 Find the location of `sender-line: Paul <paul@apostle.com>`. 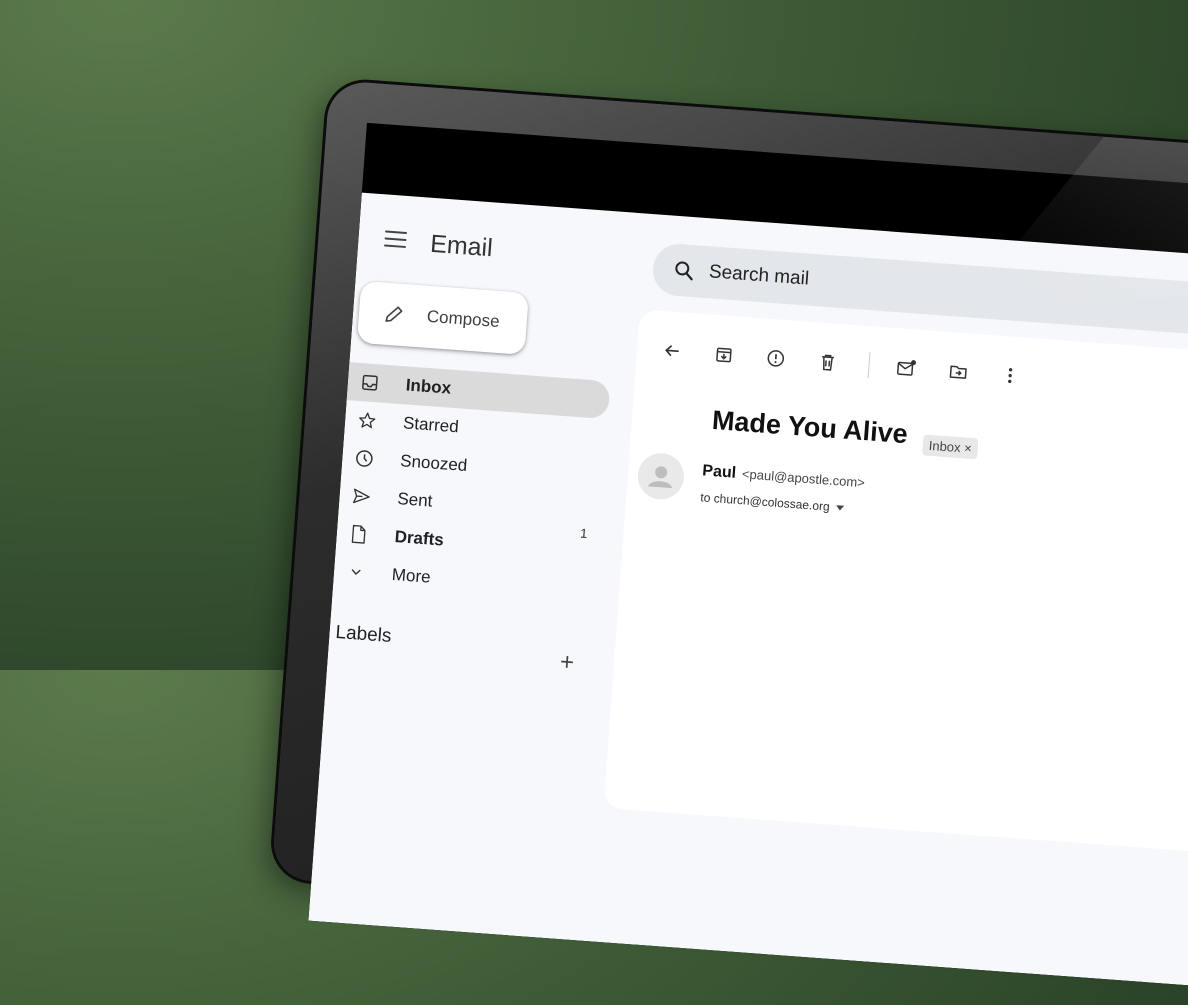

sender-line: Paul <paul@apostle.com> is located at coordinates (784, 477).